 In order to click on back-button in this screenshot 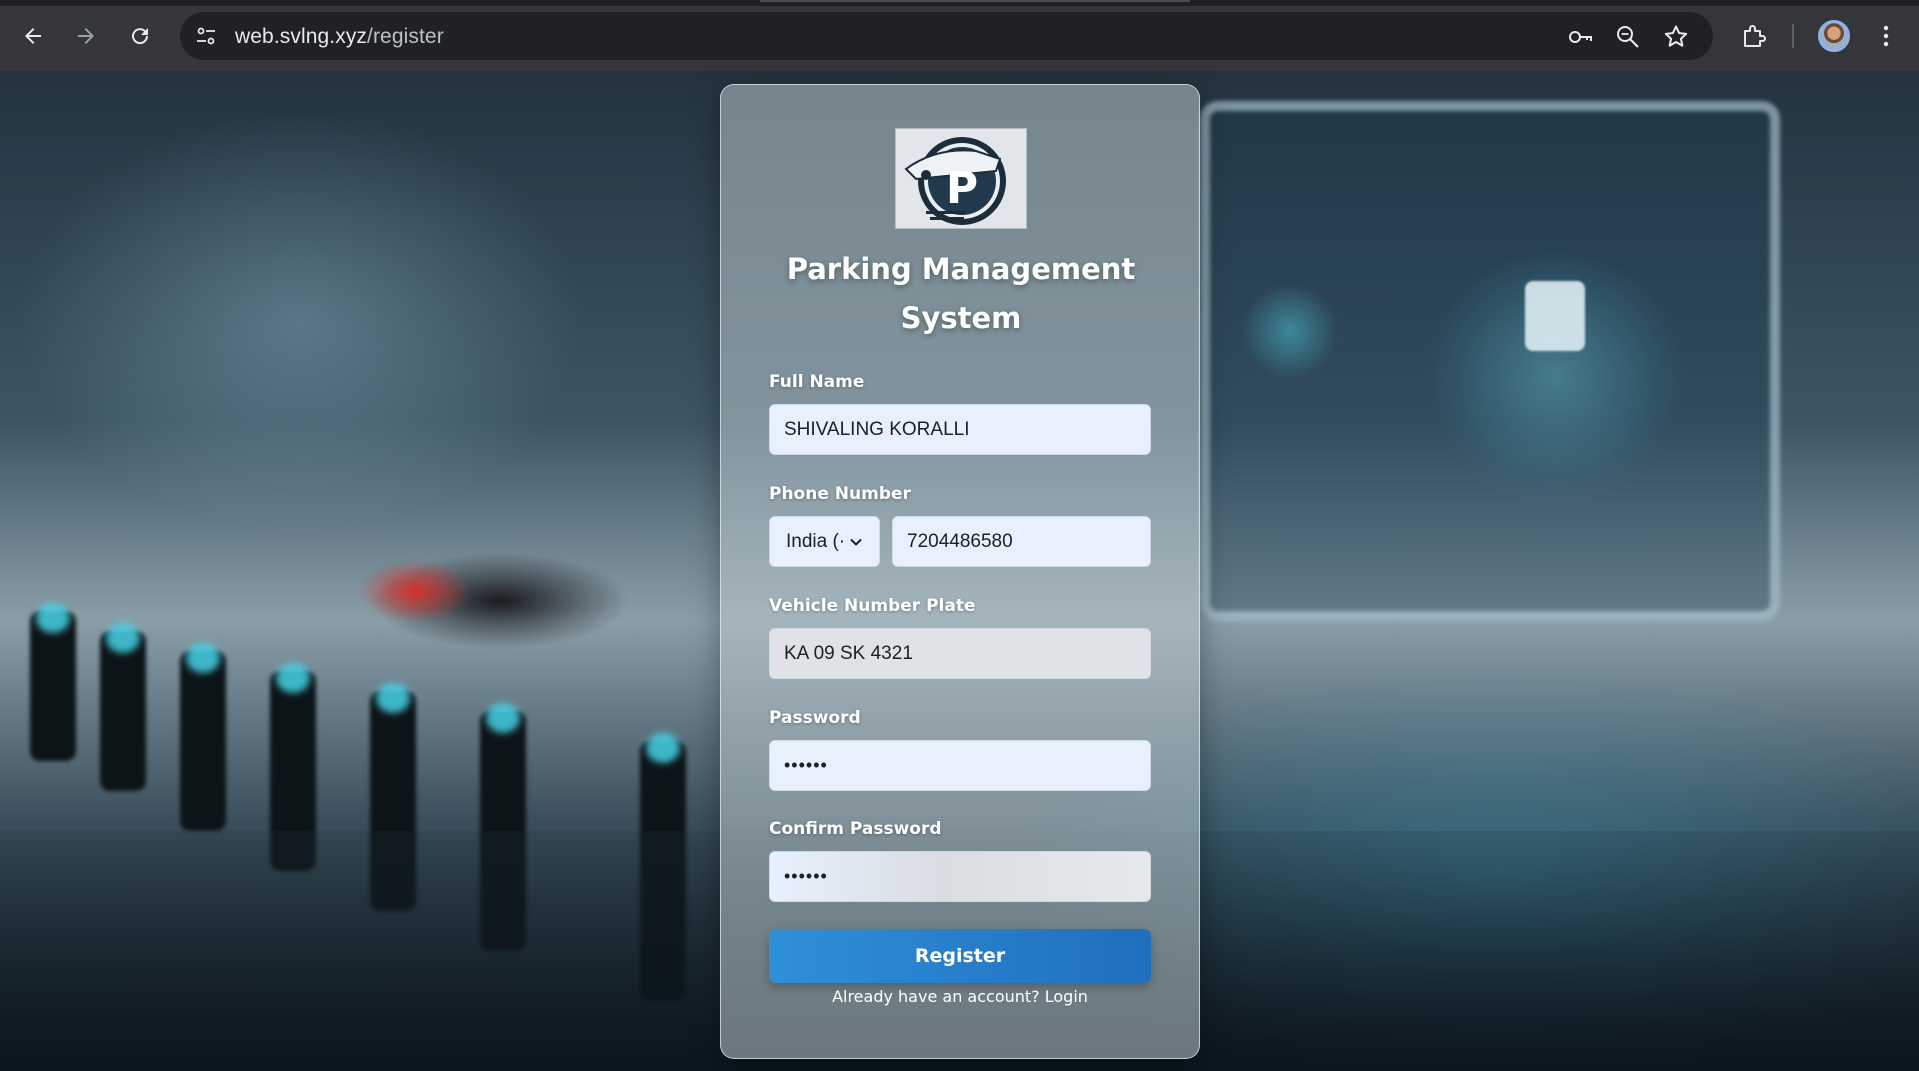, I will do `click(33, 36)`.